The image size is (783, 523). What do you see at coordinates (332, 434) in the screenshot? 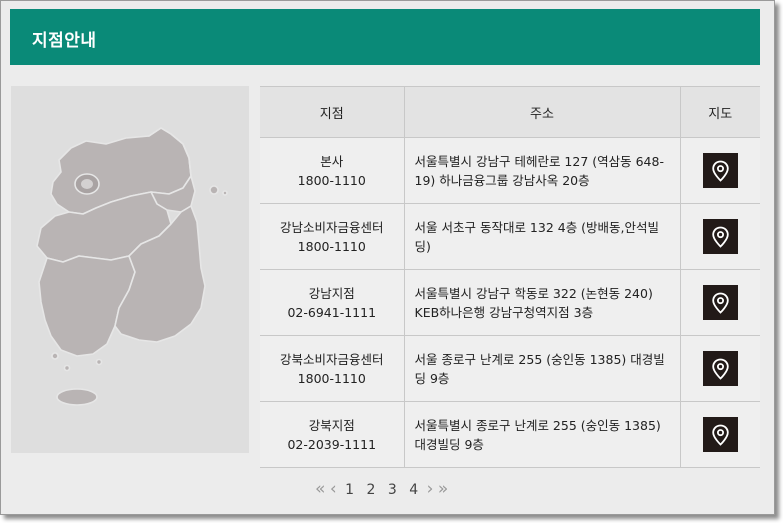
I see `branch-cell: 강북지점 02-2039-1111` at bounding box center [332, 434].